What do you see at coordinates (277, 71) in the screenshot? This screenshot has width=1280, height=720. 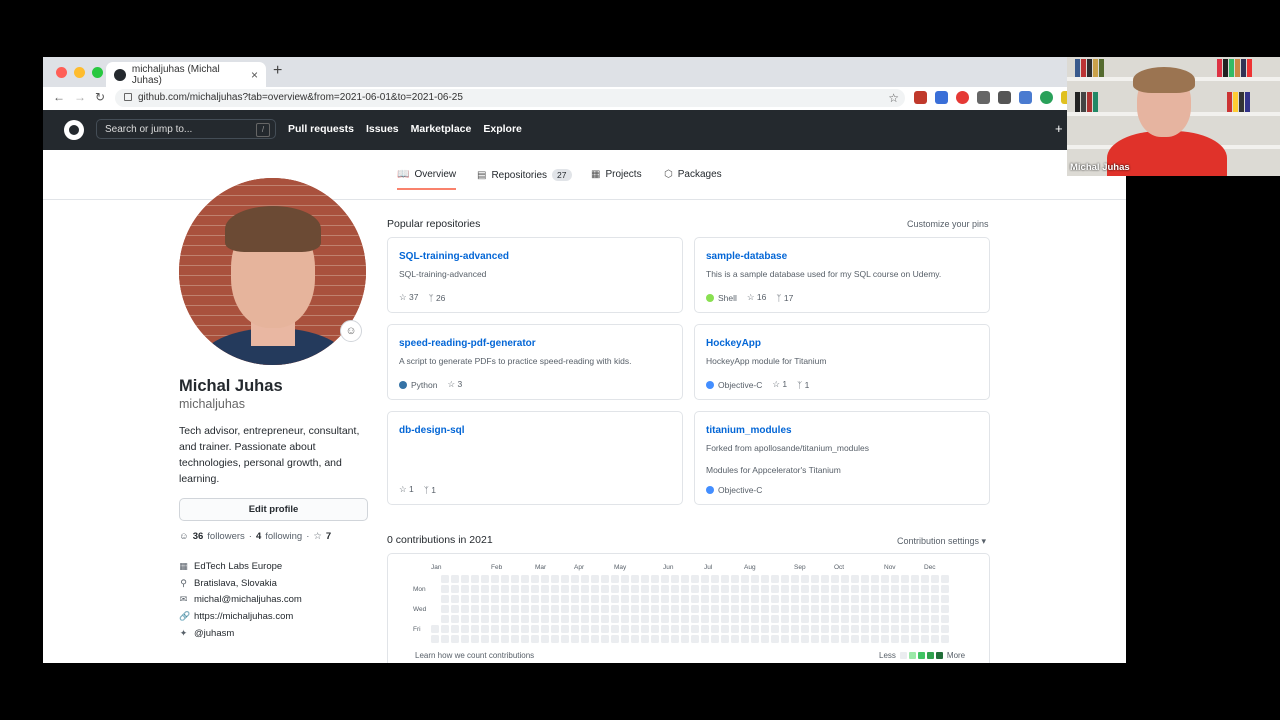 I see `new-tab-button: +` at bounding box center [277, 71].